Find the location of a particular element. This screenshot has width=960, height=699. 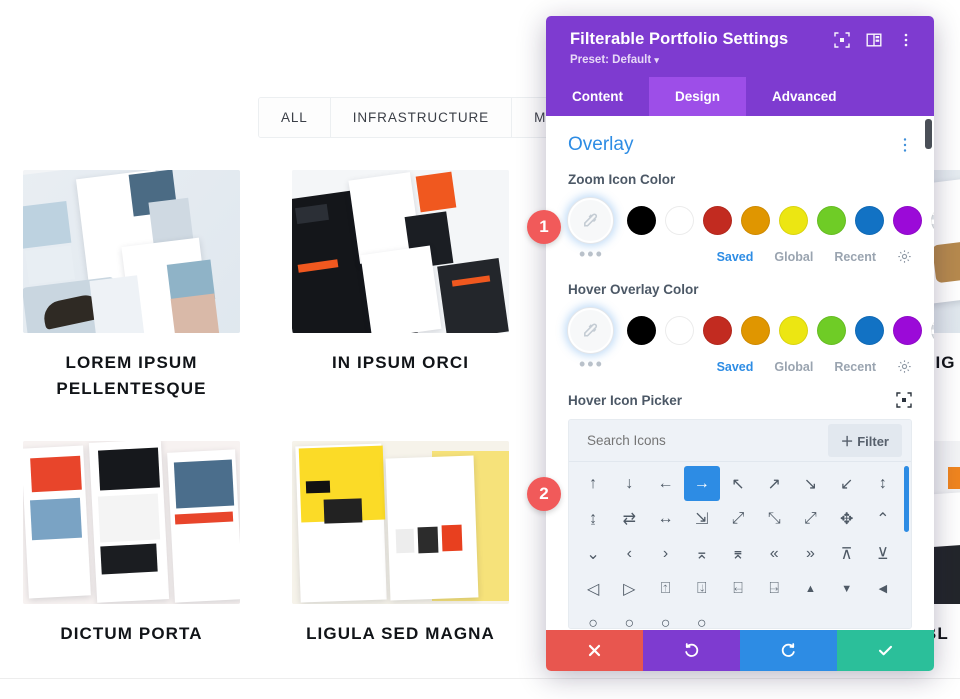

icon-row5-3: ○ is located at coordinates (665, 617).